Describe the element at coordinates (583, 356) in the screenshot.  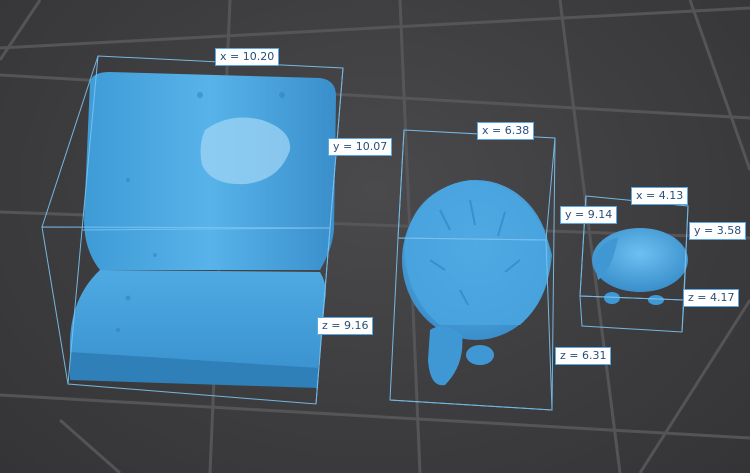
I see `hedgehog-large-z-label: z = 6.31` at that location.